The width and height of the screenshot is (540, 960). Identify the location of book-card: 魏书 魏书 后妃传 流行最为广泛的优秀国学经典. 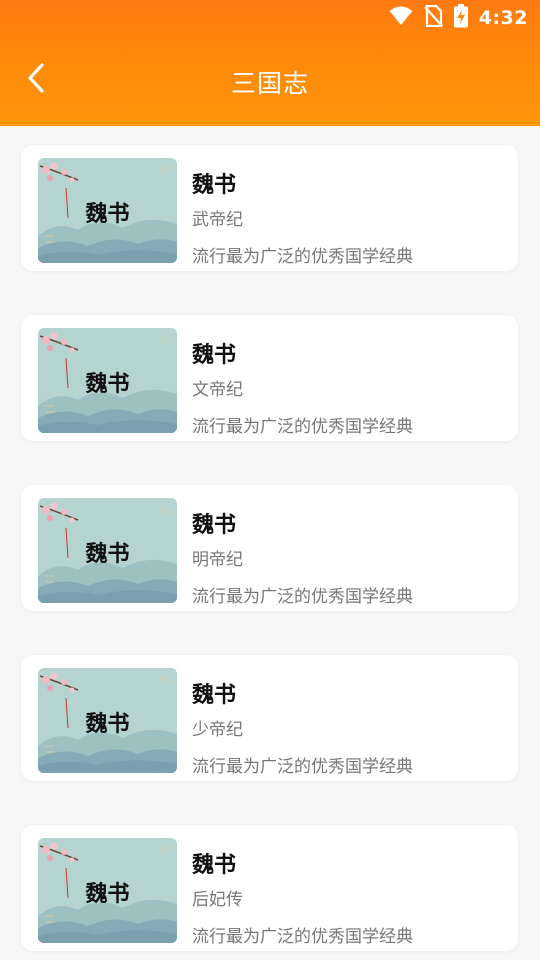
(269, 888).